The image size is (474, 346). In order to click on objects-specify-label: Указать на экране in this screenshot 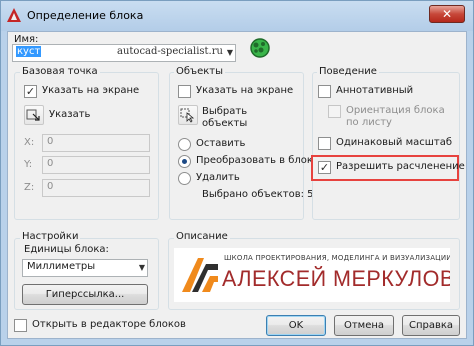, I will do `click(245, 90)`.